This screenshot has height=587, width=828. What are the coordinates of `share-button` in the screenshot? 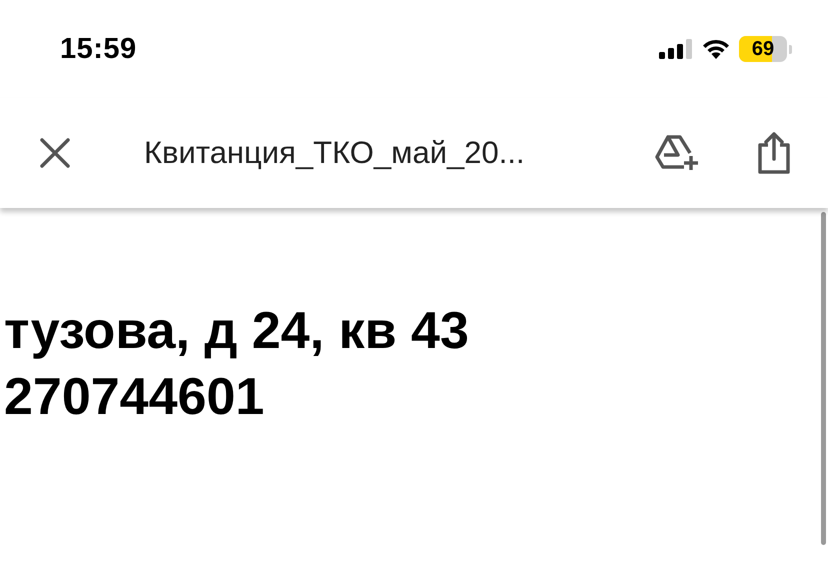 It's located at (774, 153).